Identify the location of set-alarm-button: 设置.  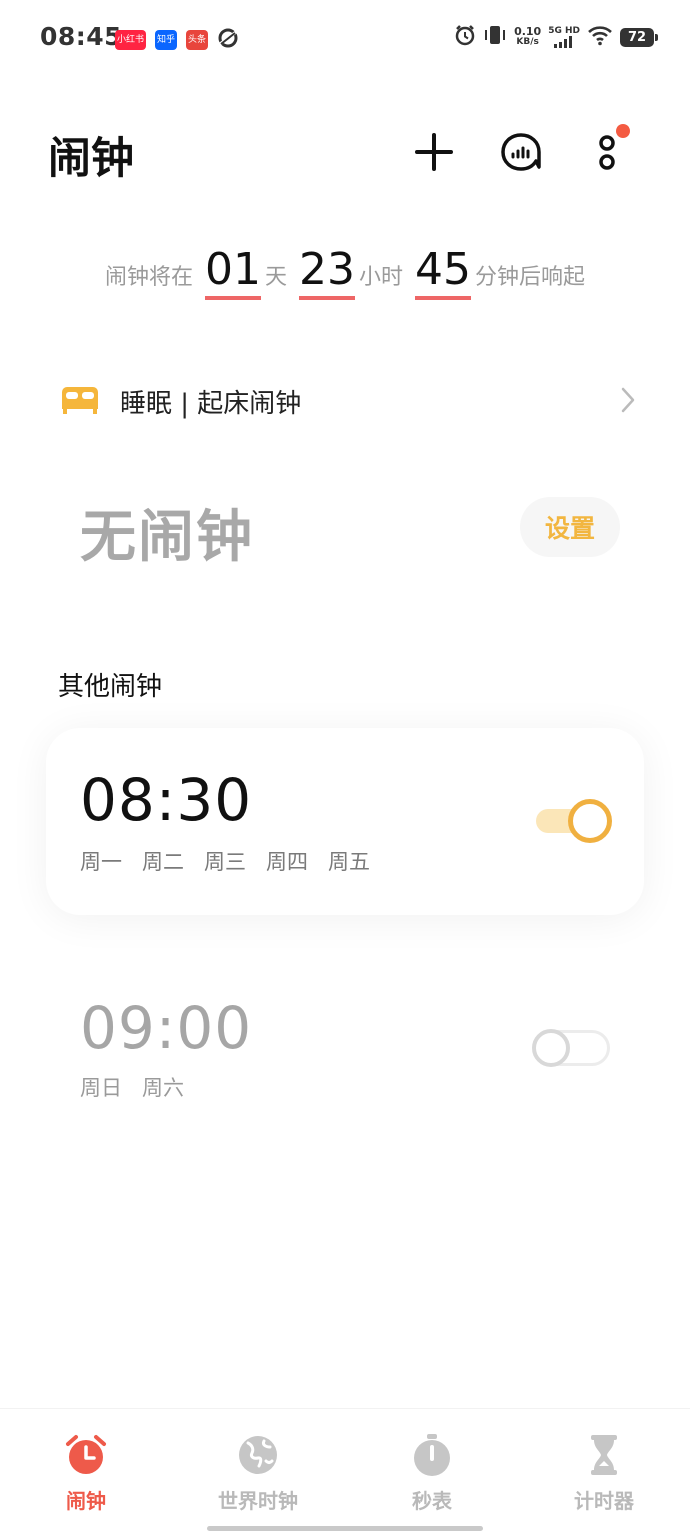
(570, 527).